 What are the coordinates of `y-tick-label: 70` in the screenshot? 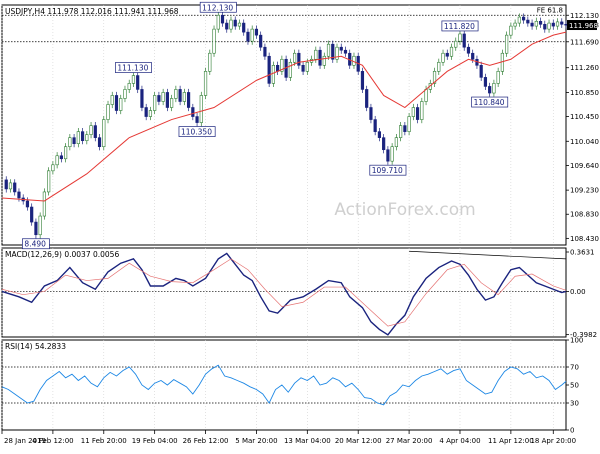 It's located at (574, 368).